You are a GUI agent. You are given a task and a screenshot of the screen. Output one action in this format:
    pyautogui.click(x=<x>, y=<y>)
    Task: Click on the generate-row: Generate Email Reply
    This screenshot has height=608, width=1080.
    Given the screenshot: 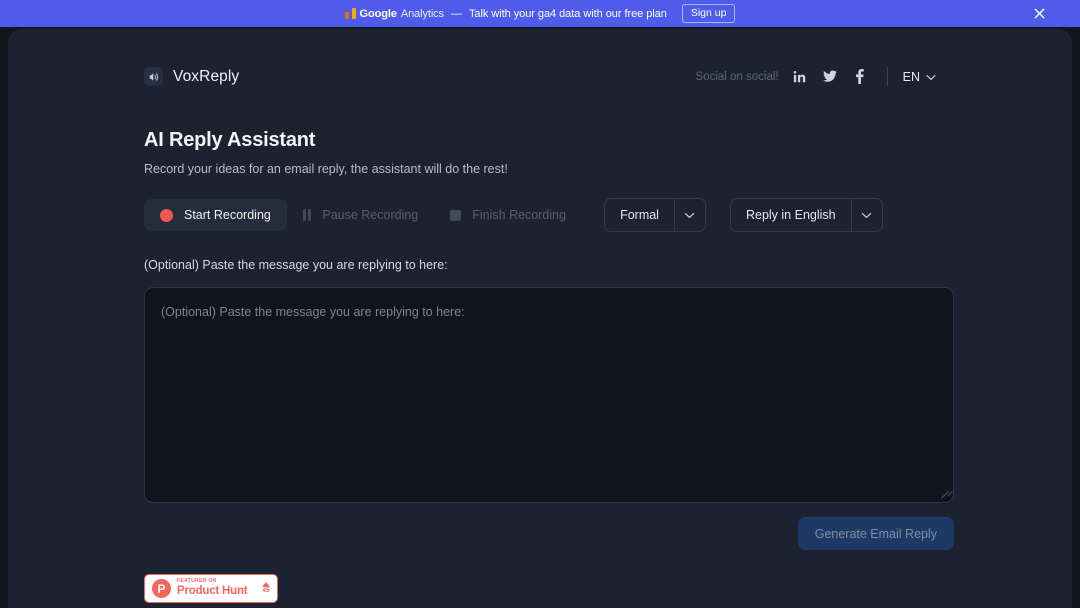 What is the action you would take?
    pyautogui.click(x=549, y=533)
    